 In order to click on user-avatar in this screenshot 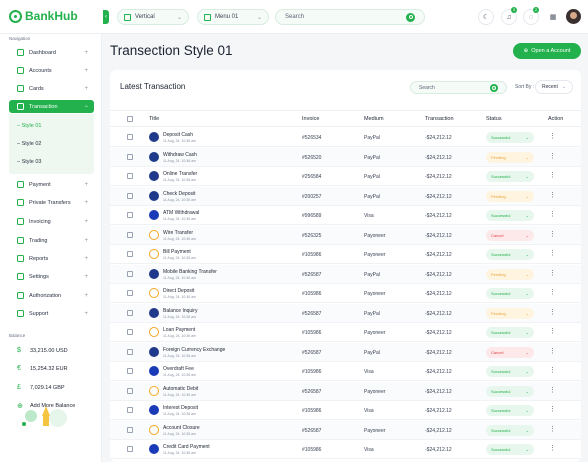, I will do `click(573, 16)`.